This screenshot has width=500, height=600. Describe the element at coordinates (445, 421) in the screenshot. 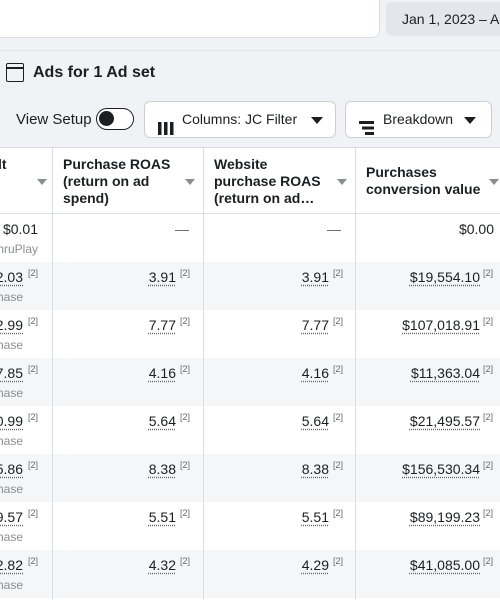

I see `conversion-value: $21,495.57` at that location.